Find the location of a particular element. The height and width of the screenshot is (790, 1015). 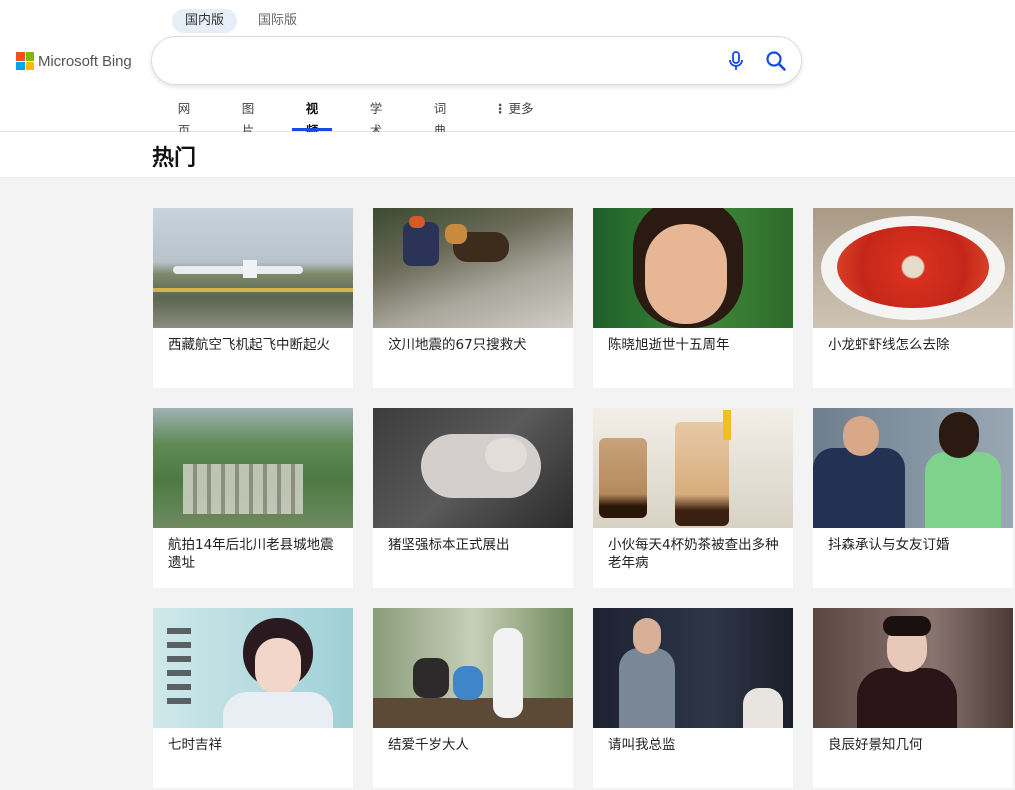

video-card: 陈晓旭逝世十五周年 is located at coordinates (693, 298).